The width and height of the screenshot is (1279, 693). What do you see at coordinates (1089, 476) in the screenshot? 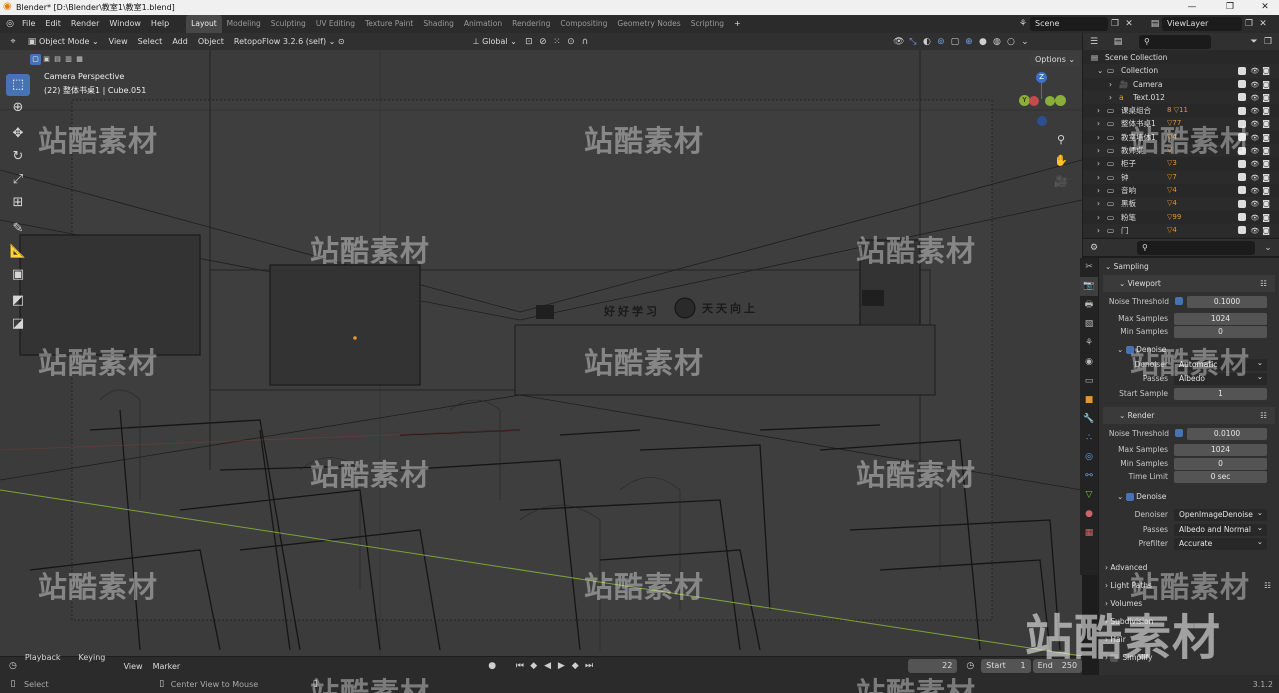
I see `constraints-tab-icon: ⚯` at bounding box center [1089, 476].